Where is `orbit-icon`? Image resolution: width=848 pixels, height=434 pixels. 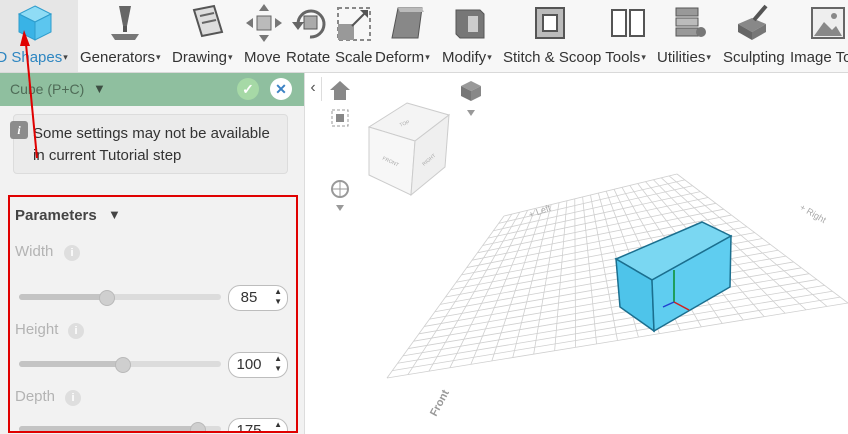 orbit-icon is located at coordinates (340, 195).